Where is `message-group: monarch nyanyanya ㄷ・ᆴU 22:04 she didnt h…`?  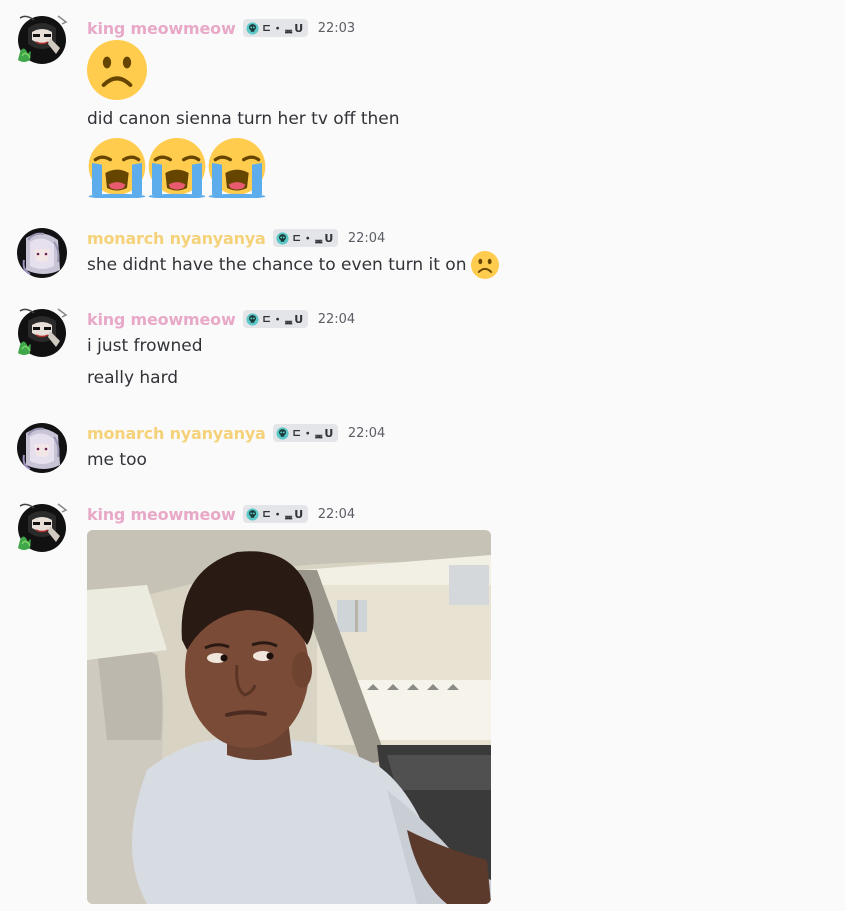
message-group: monarch nyanyanya ㄷ・ᆴU 22:04 she didnt h… is located at coordinates (422, 256).